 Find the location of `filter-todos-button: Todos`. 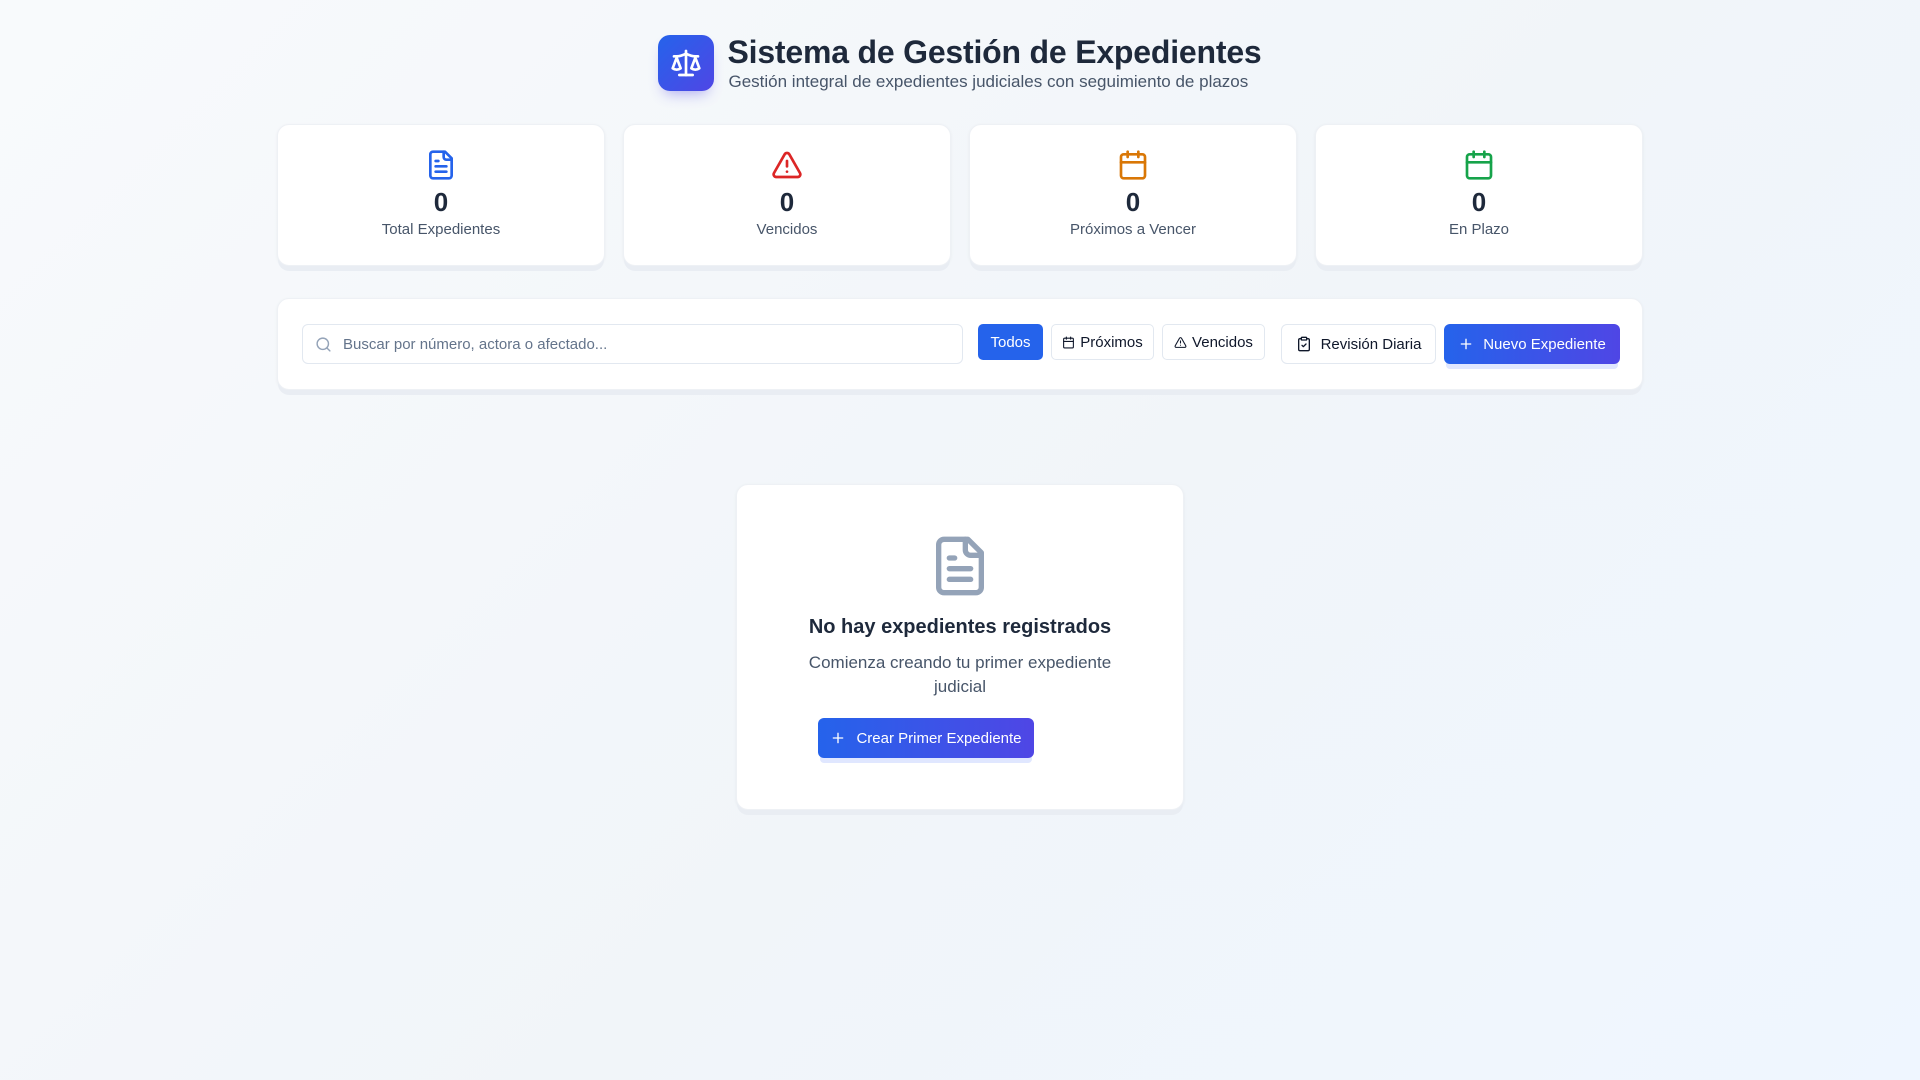

filter-todos-button: Todos is located at coordinates (1010, 342).